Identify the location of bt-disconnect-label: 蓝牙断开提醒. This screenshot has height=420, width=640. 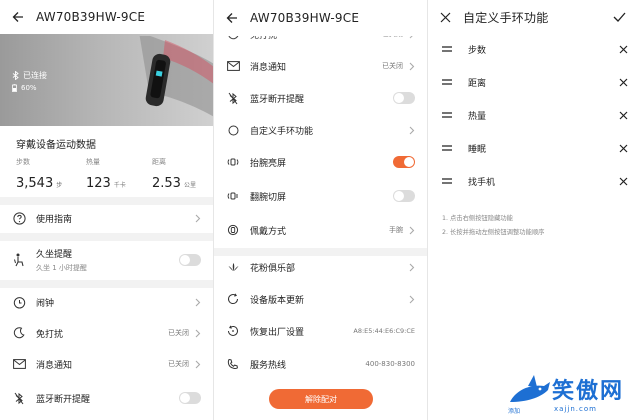
(63, 399).